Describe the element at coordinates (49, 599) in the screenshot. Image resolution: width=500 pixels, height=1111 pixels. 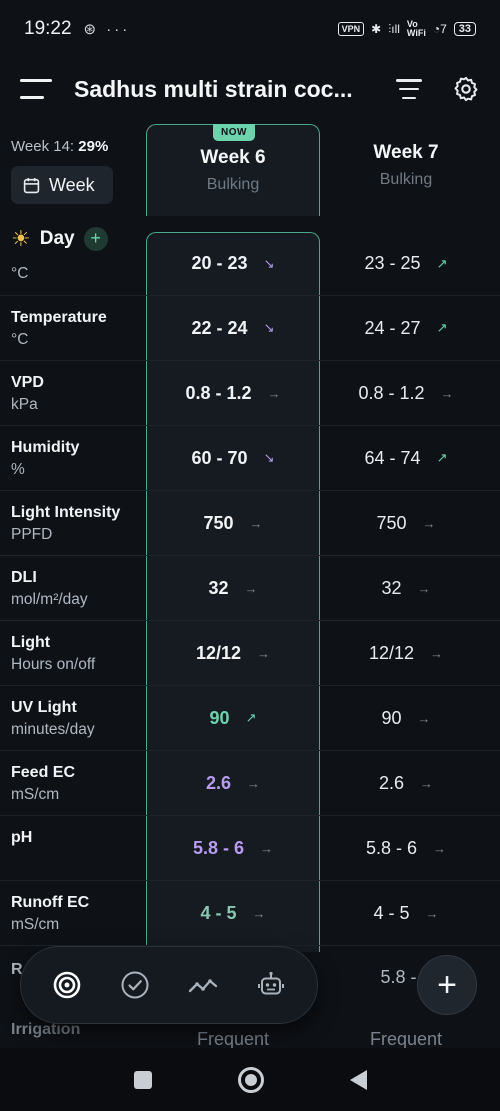
I see `row-unit: mol/m²/day` at that location.